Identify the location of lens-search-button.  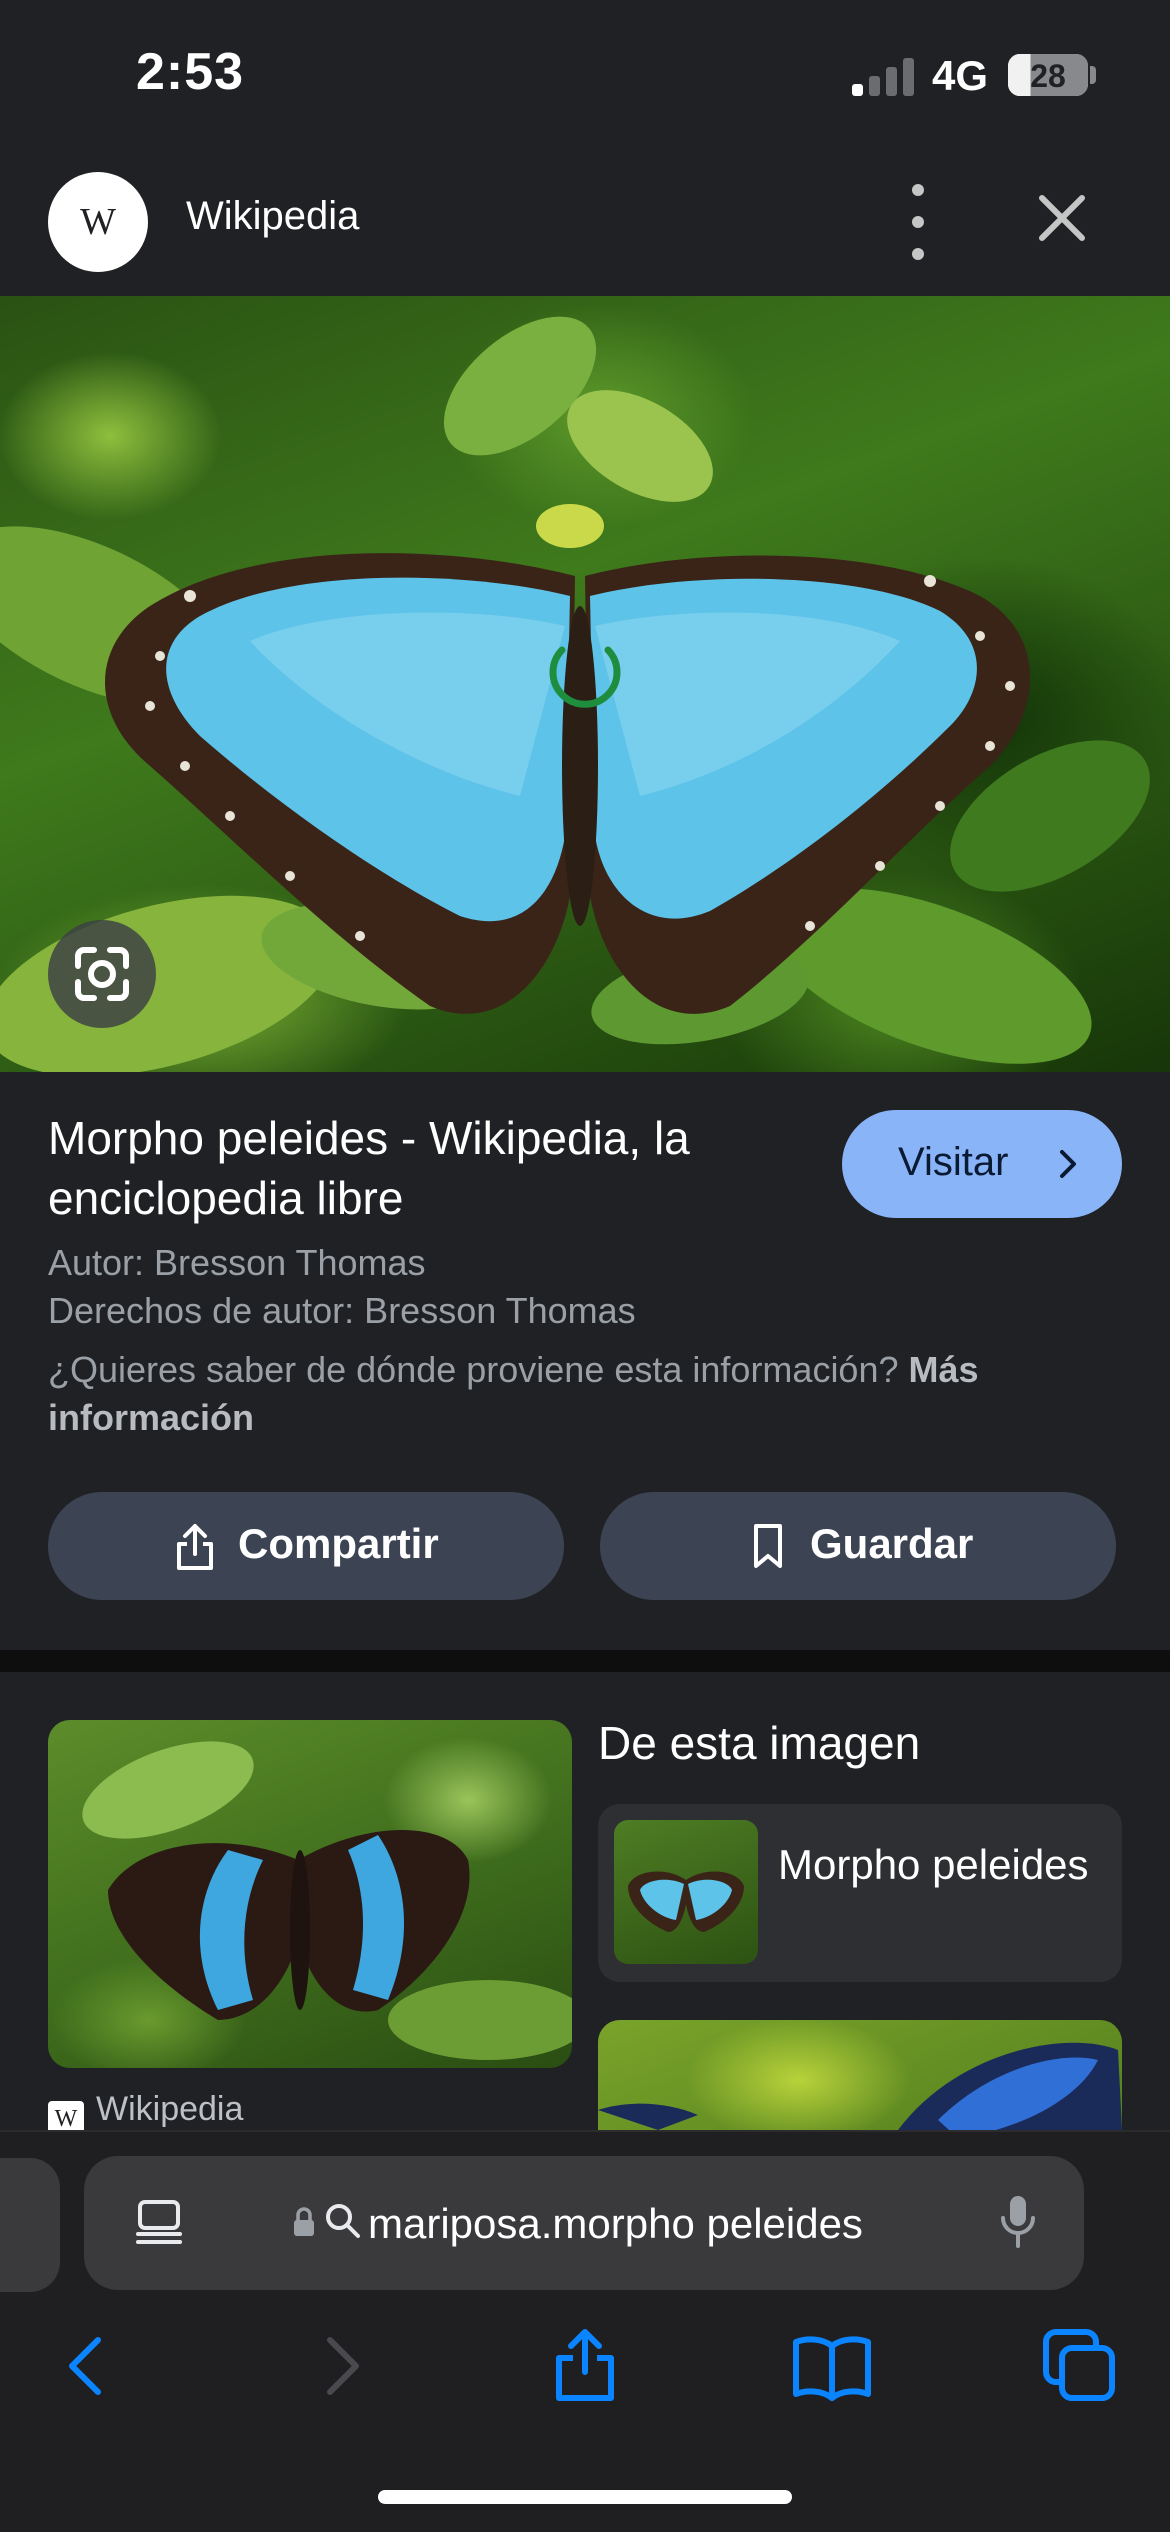
(102, 974).